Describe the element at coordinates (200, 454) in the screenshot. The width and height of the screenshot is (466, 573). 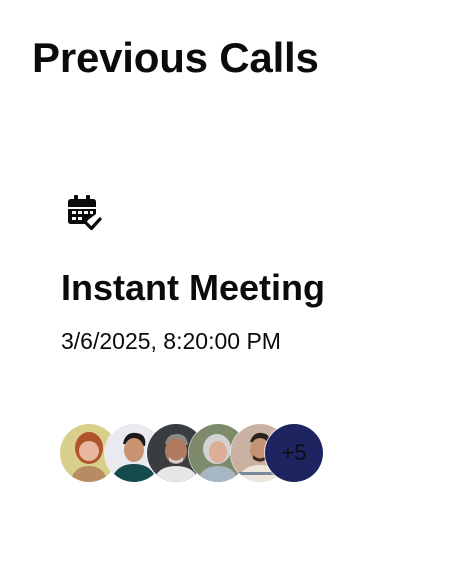
I see `participants-avatar-stack: +5` at that location.